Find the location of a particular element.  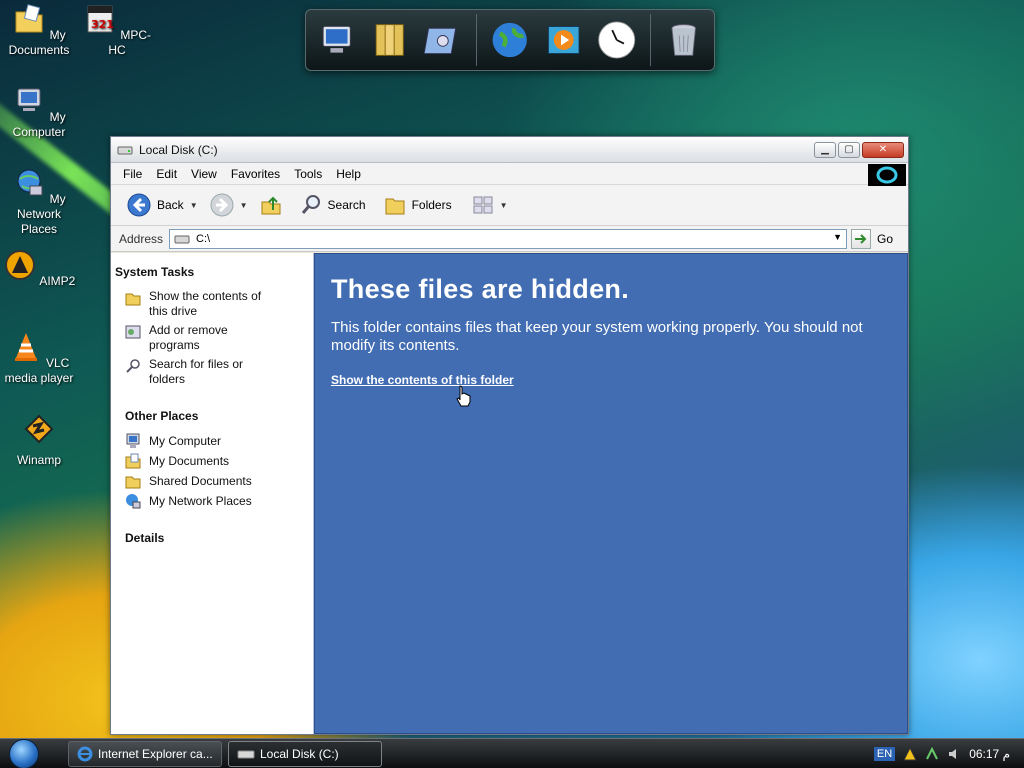

folders-button: Folders is located at coordinates (418, 205).